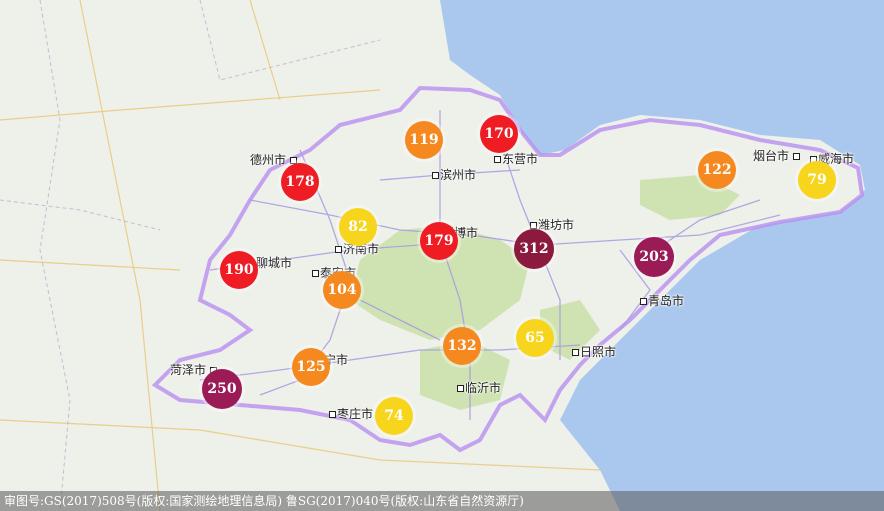  What do you see at coordinates (342, 290) in the screenshot?
I see `aqi-marker-taian: 104` at bounding box center [342, 290].